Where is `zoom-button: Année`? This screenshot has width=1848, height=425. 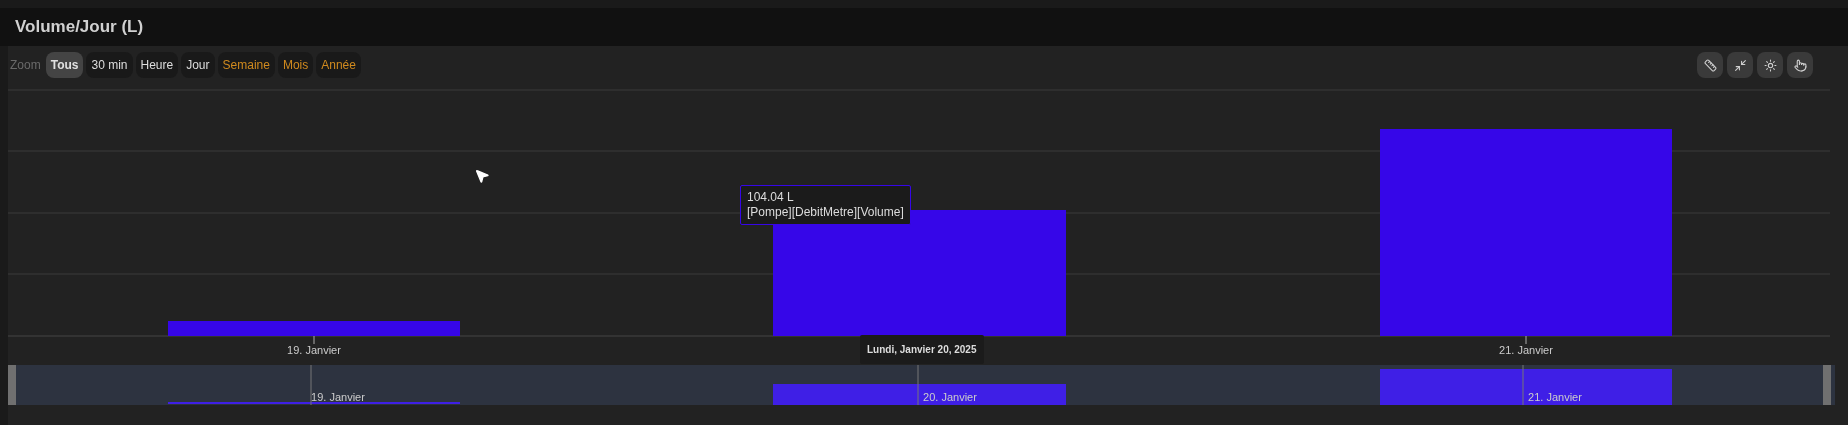 zoom-button: Année is located at coordinates (338, 65).